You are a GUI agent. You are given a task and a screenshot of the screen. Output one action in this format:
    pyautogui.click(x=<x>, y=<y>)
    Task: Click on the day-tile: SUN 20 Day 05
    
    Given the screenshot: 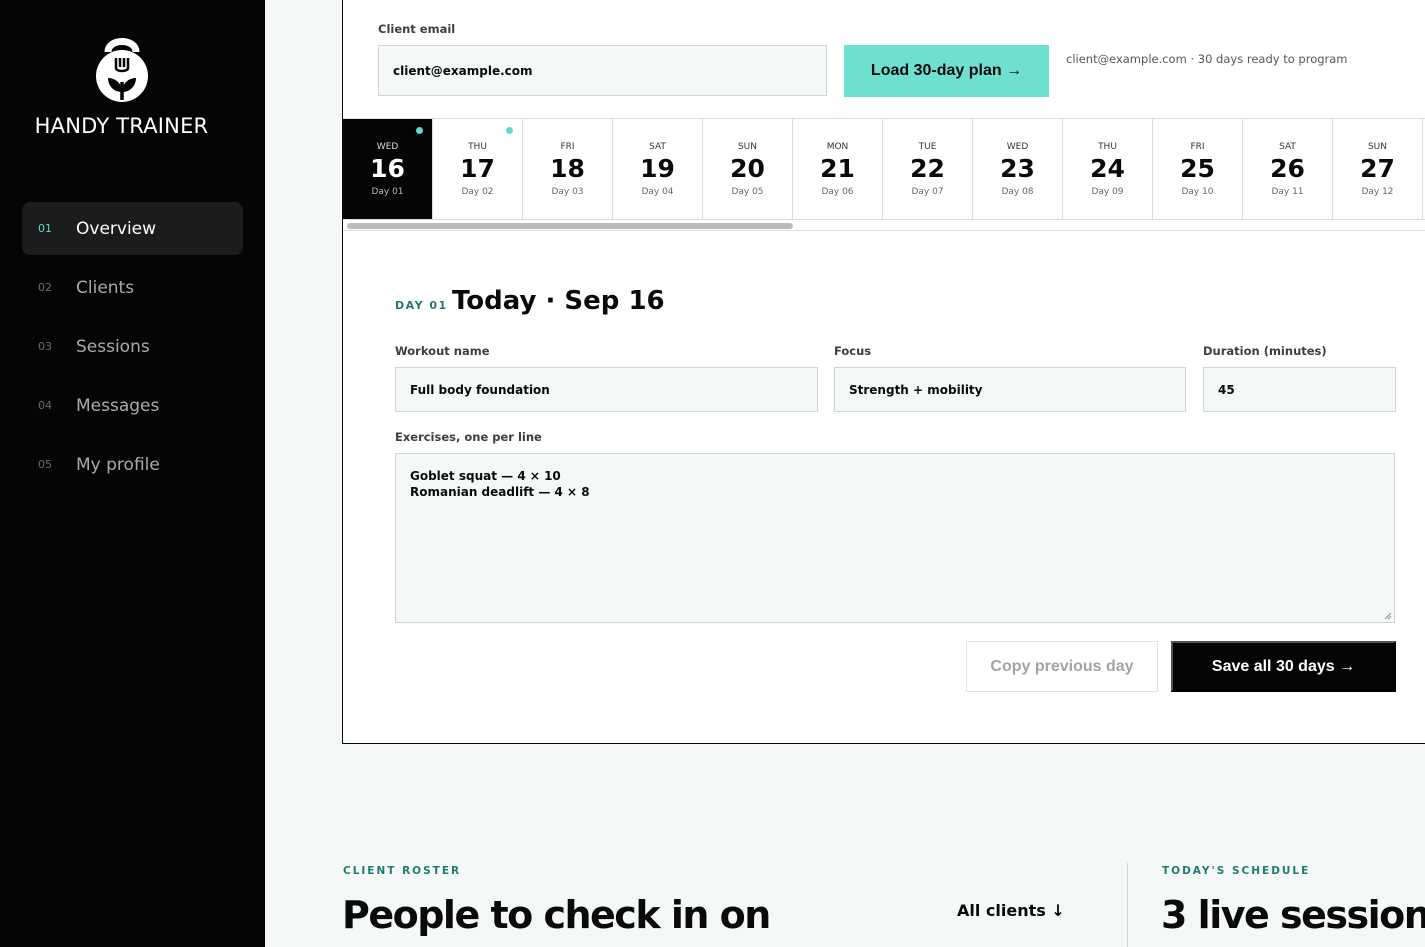 What is the action you would take?
    pyautogui.click(x=748, y=169)
    